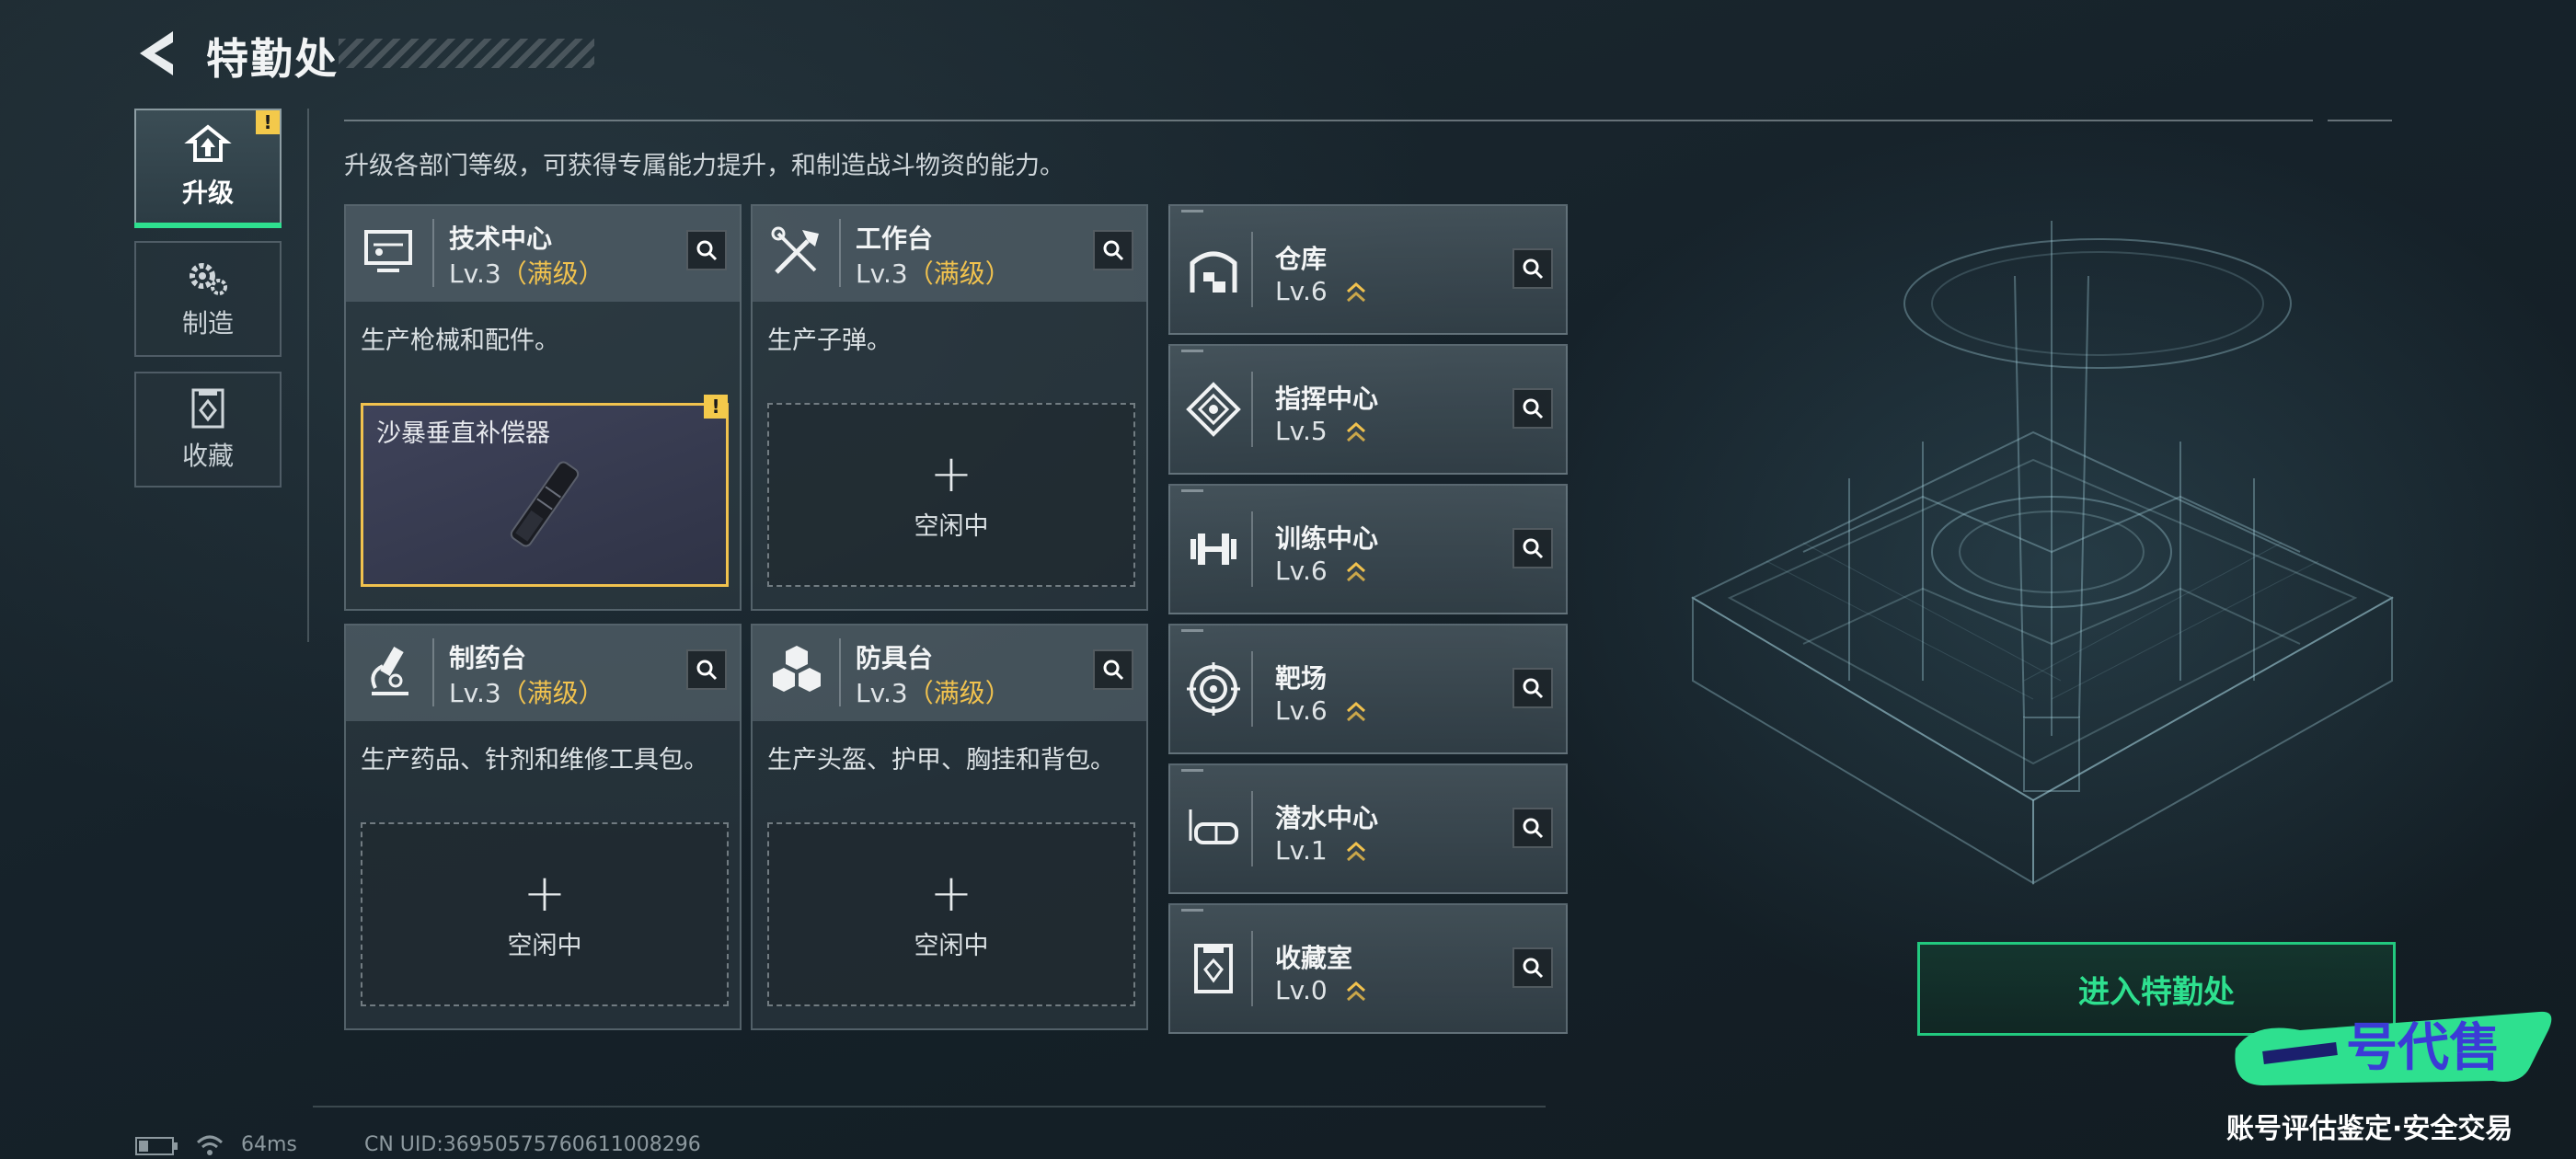  I want to click on collection-icon, so click(207, 408).